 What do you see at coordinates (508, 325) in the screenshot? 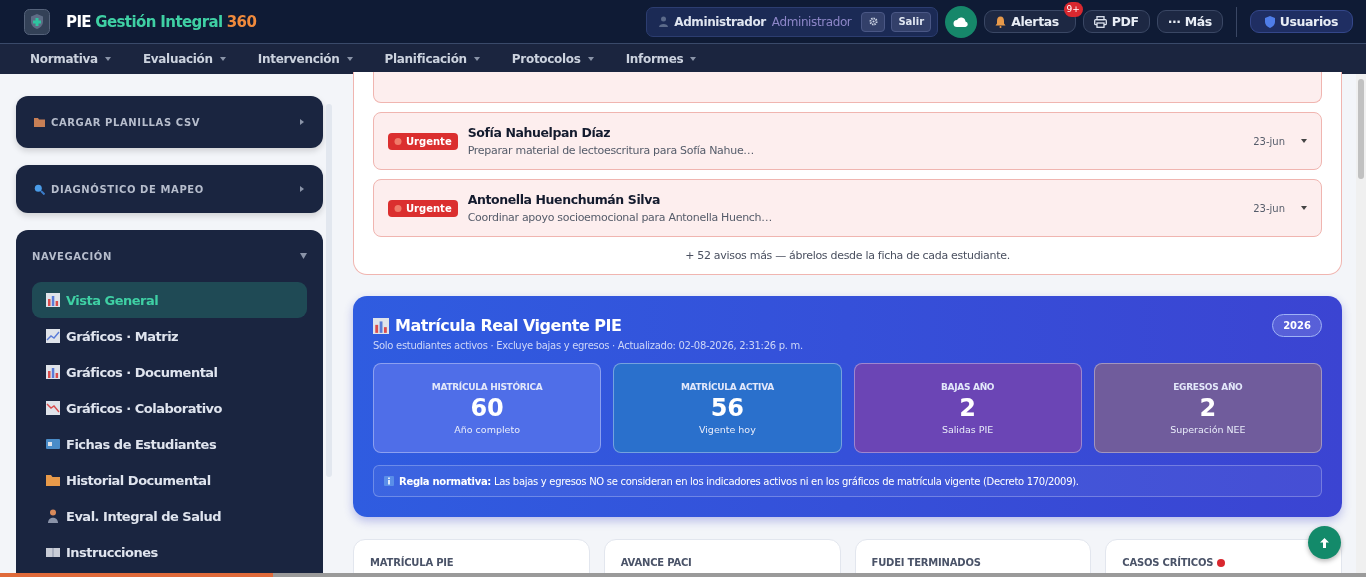
I see `card-title: Matrícula Real Vigente PIE` at bounding box center [508, 325].